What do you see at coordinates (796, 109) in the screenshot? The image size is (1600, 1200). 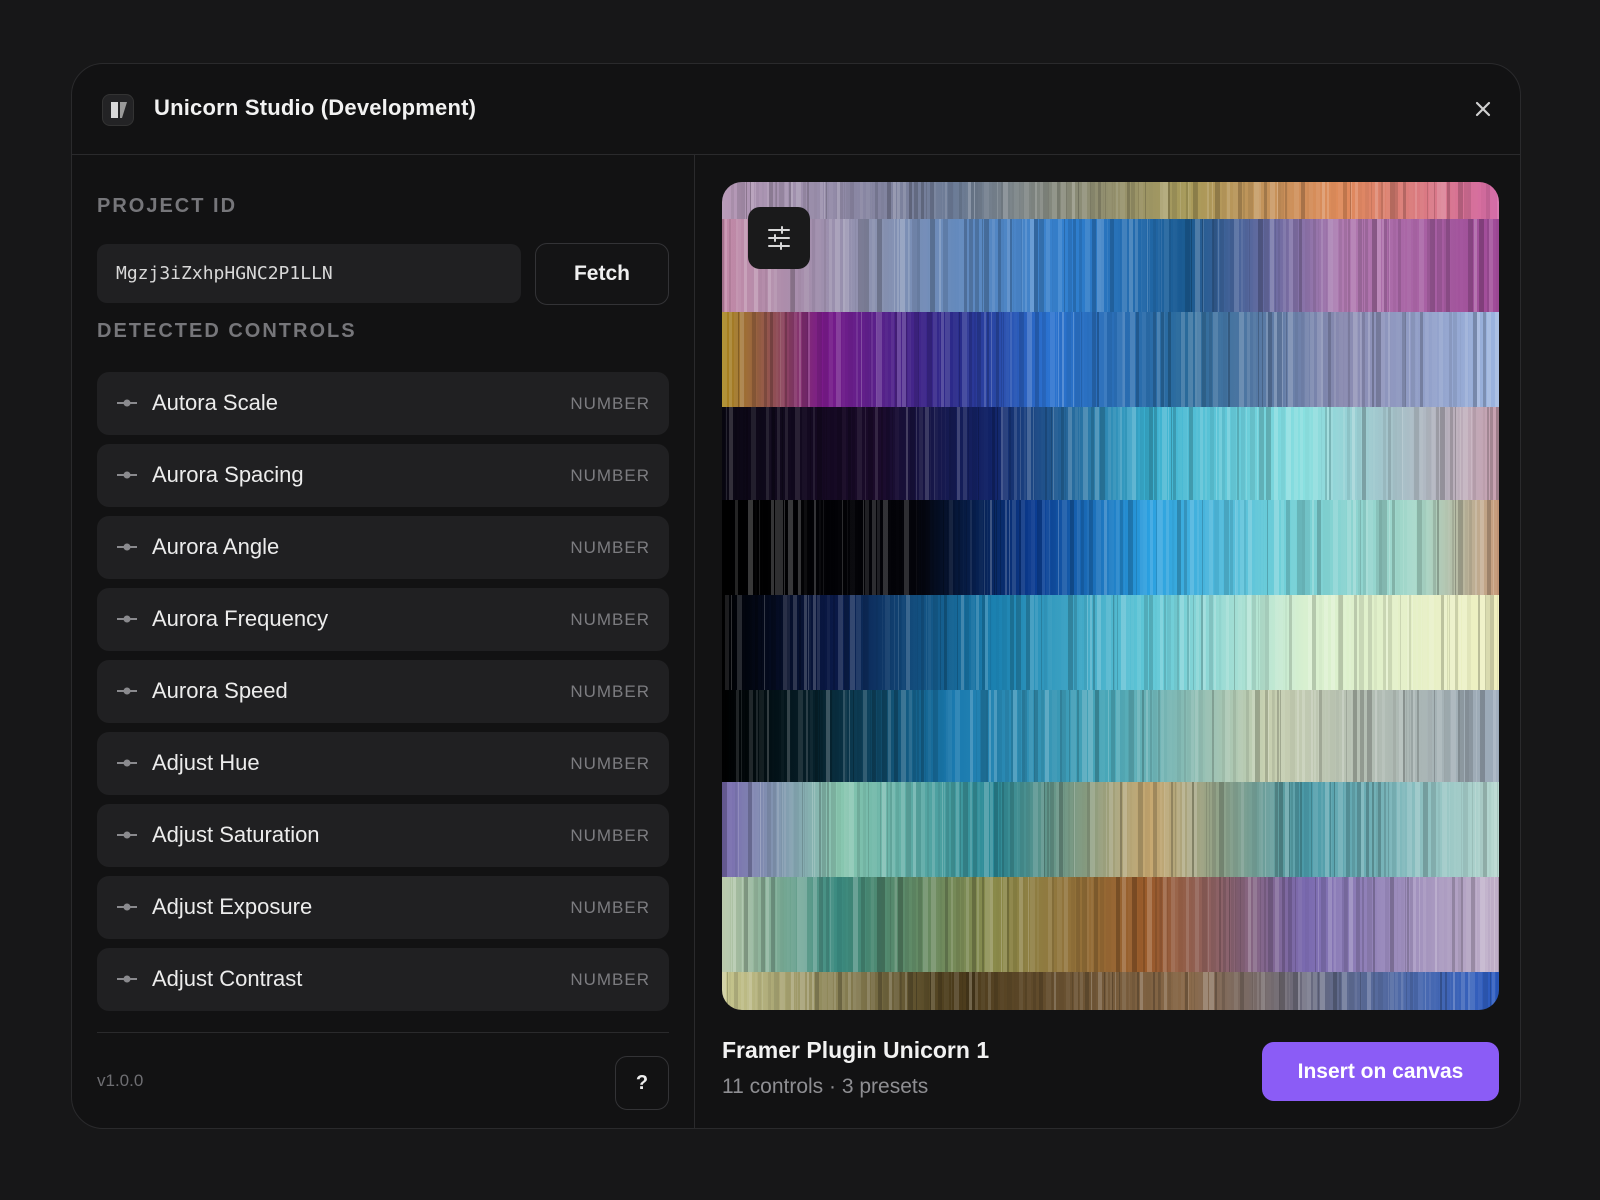 I see `title-bar: Unicorn Studio (Development)` at bounding box center [796, 109].